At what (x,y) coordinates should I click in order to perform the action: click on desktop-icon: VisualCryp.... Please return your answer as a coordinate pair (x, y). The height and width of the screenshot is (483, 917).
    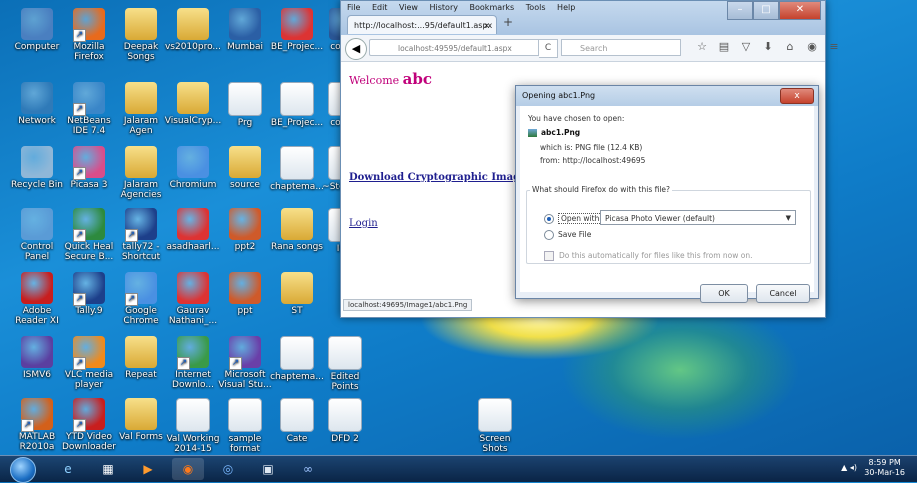
    Looking at the image, I should click on (193, 104).